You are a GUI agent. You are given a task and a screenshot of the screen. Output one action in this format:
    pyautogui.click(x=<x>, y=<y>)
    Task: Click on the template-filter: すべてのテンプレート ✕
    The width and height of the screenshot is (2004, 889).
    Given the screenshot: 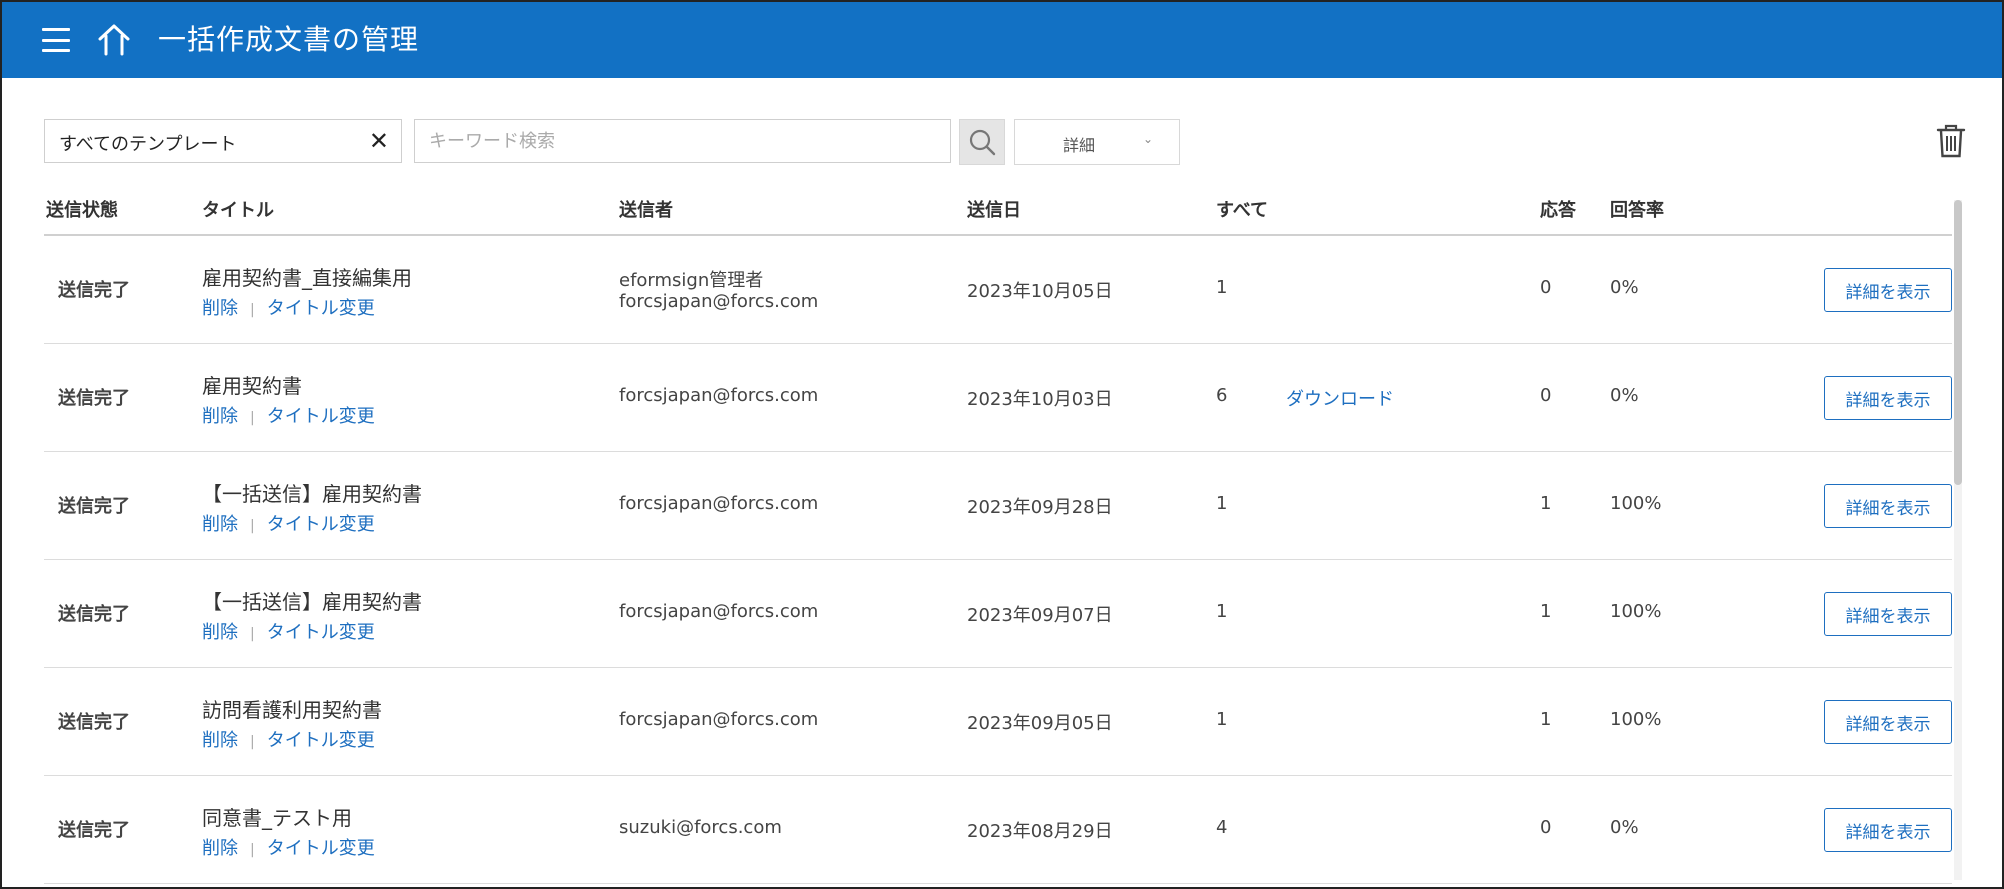 What is the action you would take?
    pyautogui.click(x=223, y=141)
    